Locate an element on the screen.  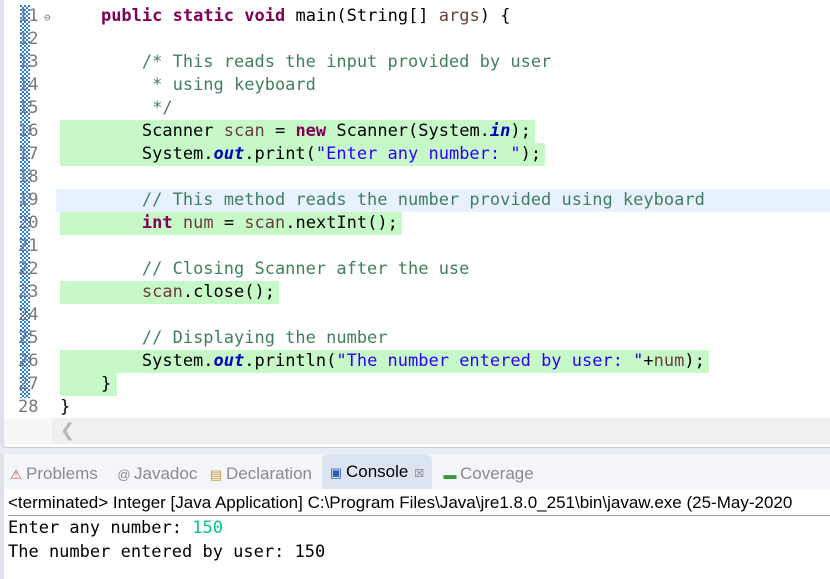
line-number: 26 is located at coordinates (28, 361).